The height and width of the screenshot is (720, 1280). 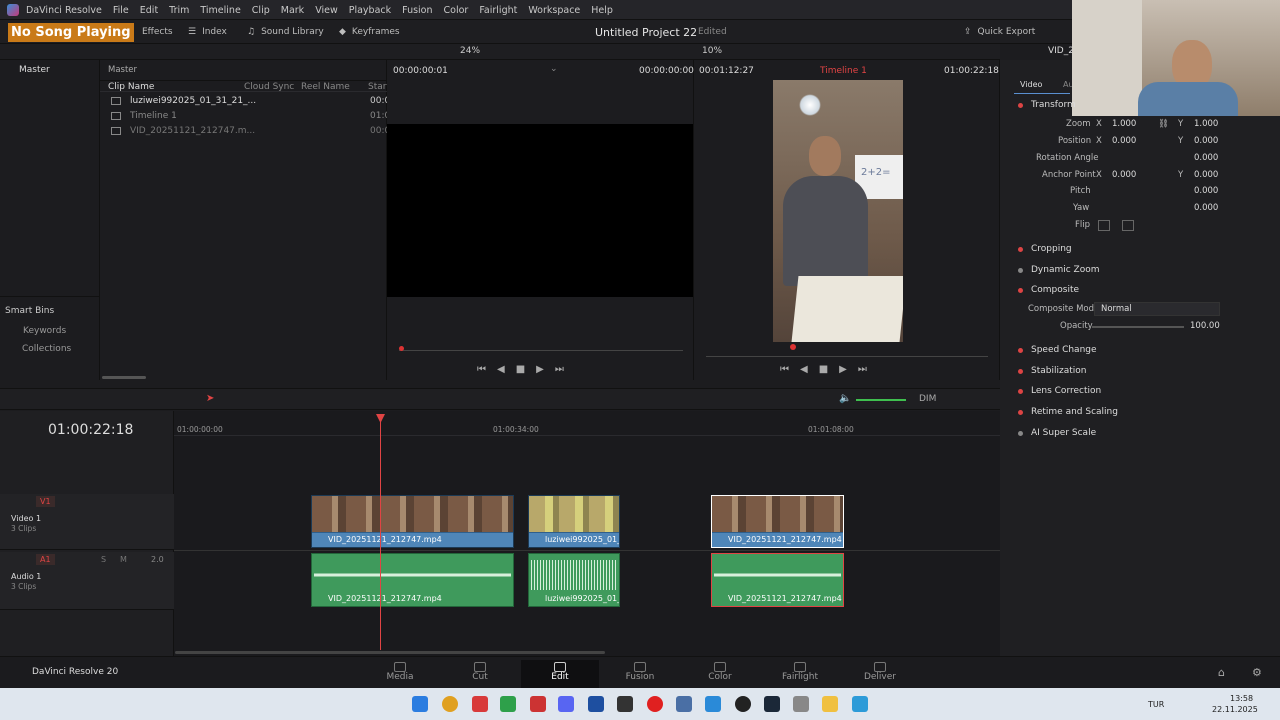 I want to click on timeline-ruler: 01:00:00:00 01:00:34:00 01:01:08:00, so click(x=587, y=423).